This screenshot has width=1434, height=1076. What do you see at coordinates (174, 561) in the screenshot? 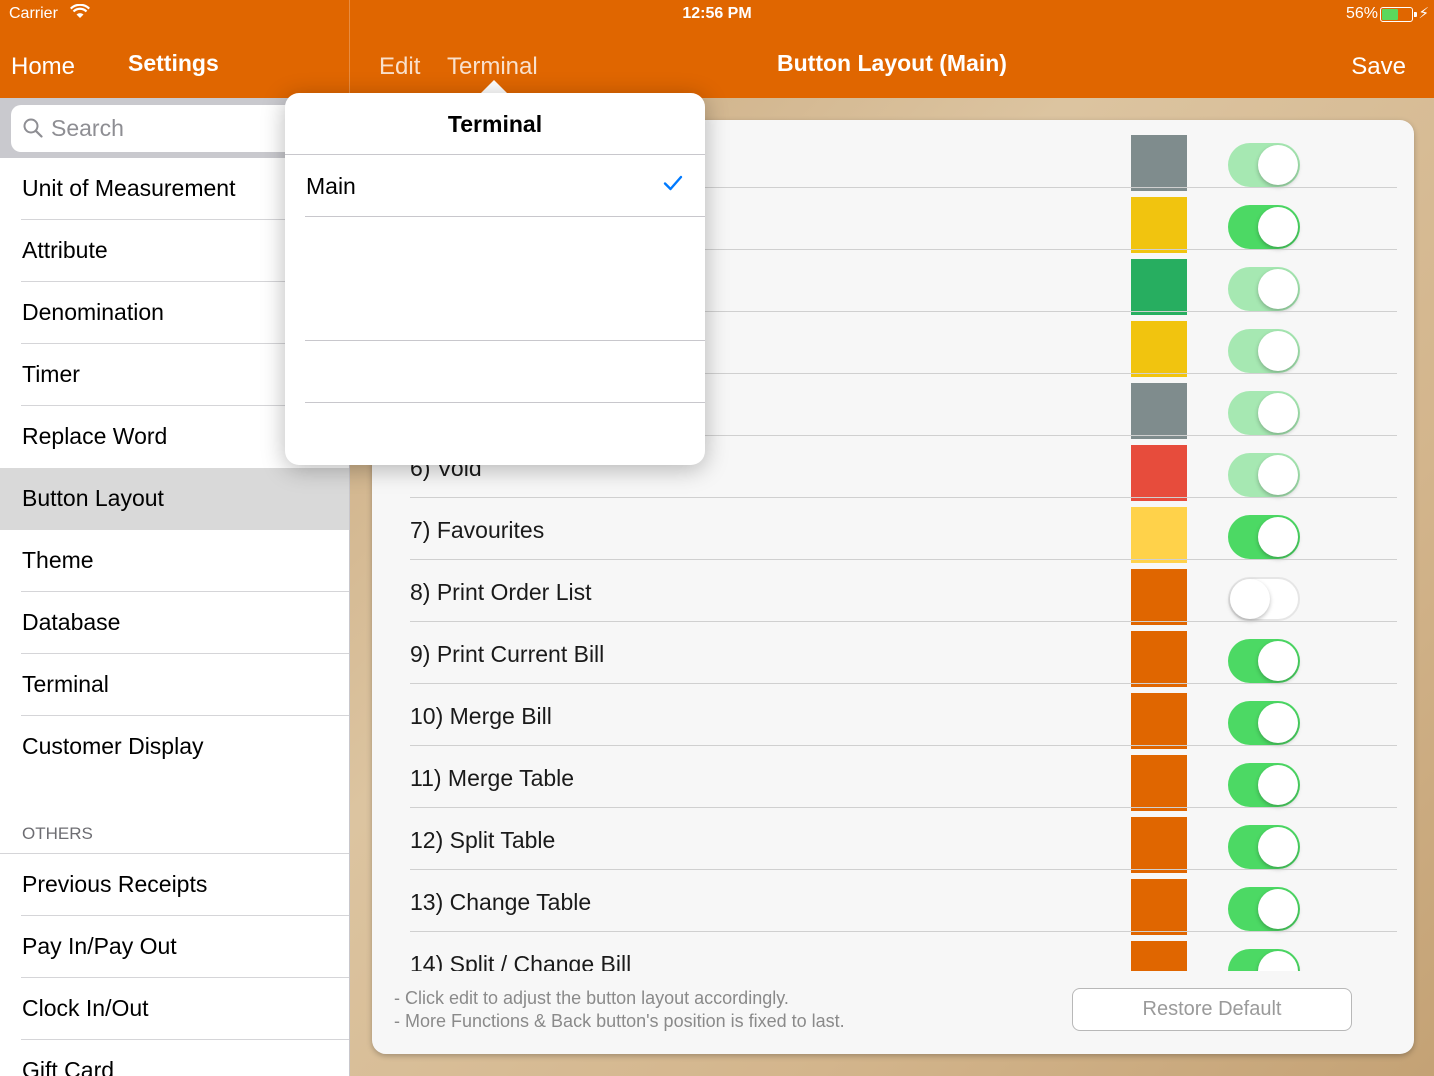
I see `sidebar-item-theme: Theme` at bounding box center [174, 561].